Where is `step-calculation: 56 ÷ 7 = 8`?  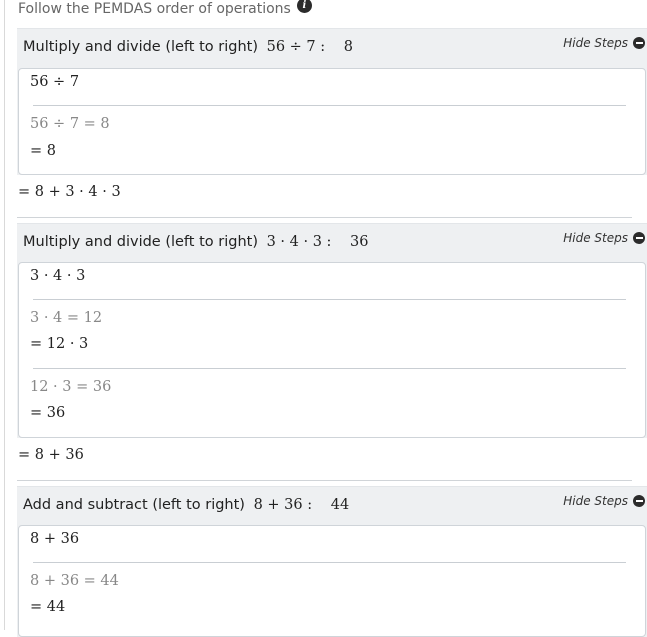
step-calculation: 56 ÷ 7 = 8 is located at coordinates (70, 124).